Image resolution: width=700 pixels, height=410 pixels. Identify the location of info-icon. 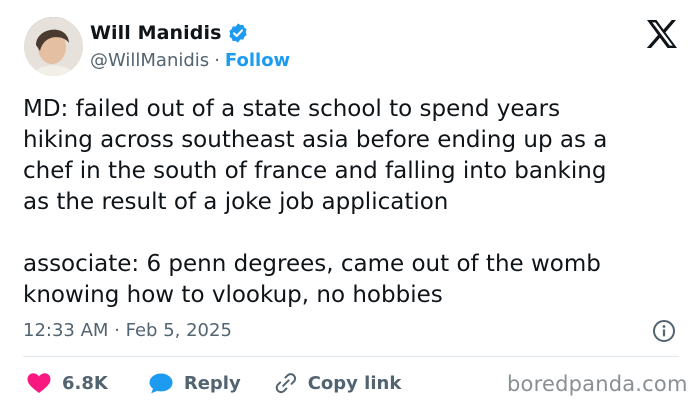
(664, 331).